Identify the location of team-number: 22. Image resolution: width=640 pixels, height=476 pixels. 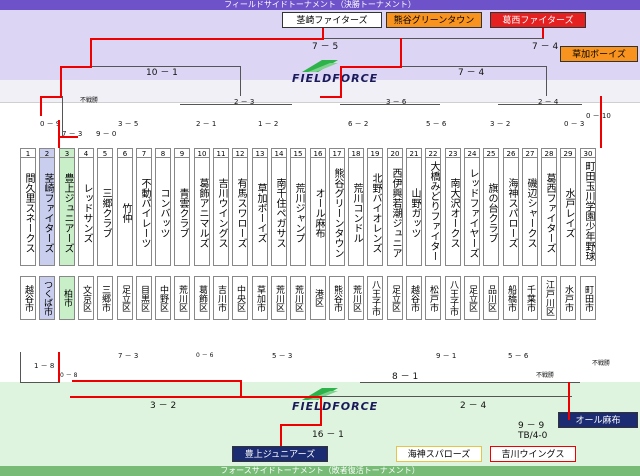
(433, 153).